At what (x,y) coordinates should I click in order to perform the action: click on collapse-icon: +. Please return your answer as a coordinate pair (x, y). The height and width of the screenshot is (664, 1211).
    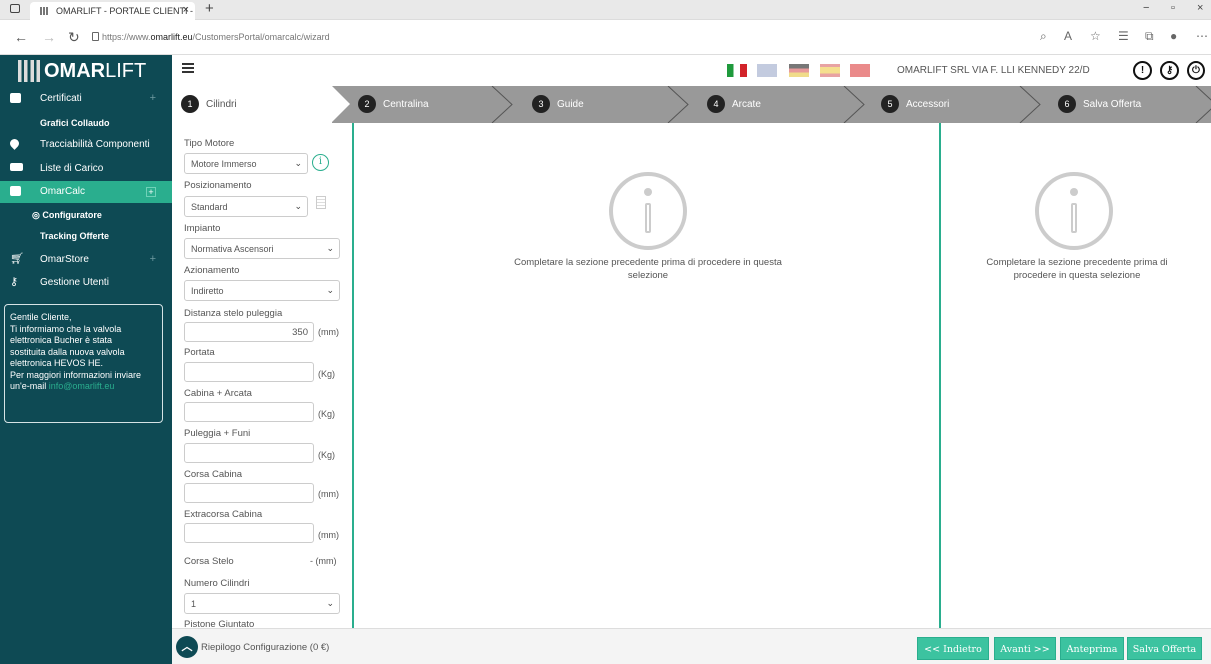
    Looking at the image, I should click on (151, 192).